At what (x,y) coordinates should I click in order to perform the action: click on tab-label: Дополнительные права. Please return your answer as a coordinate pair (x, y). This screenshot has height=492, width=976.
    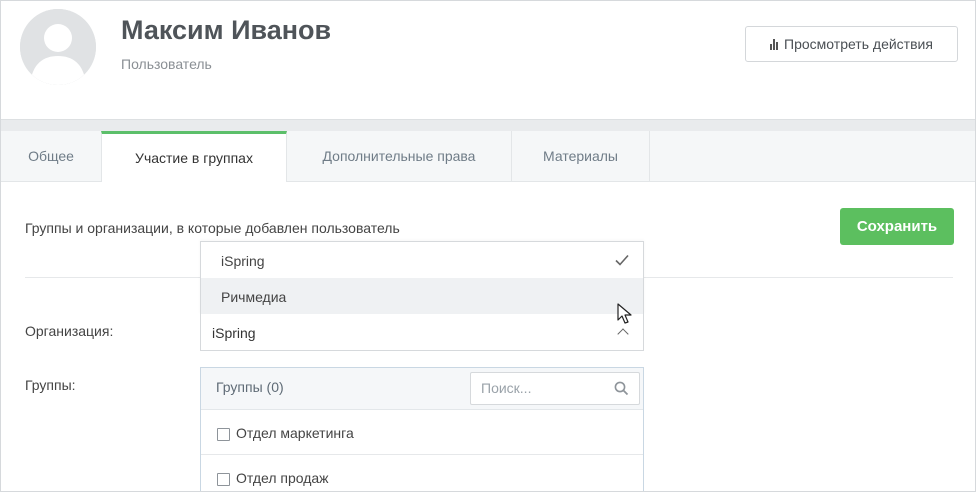
    Looking at the image, I should click on (399, 156).